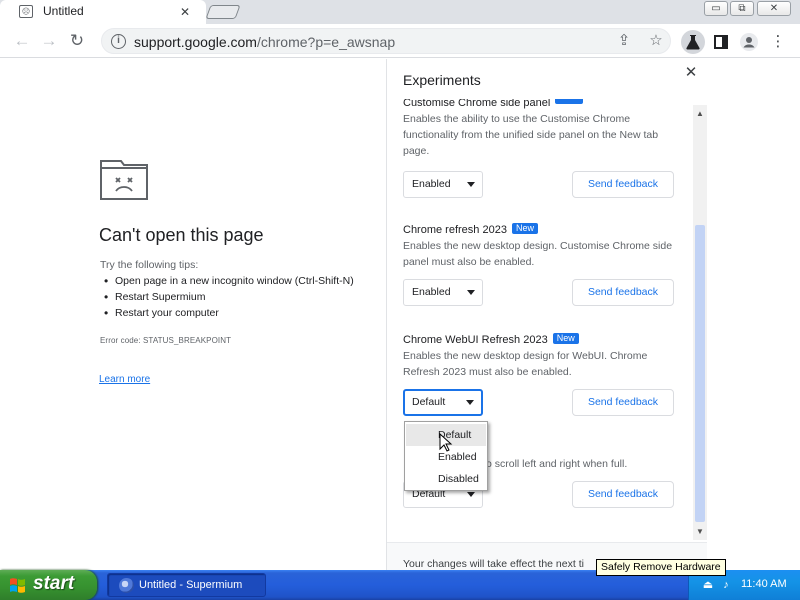 This screenshot has width=800, height=600. What do you see at coordinates (455, 230) in the screenshot?
I see `experiment-name: Chrome refresh 2023` at bounding box center [455, 230].